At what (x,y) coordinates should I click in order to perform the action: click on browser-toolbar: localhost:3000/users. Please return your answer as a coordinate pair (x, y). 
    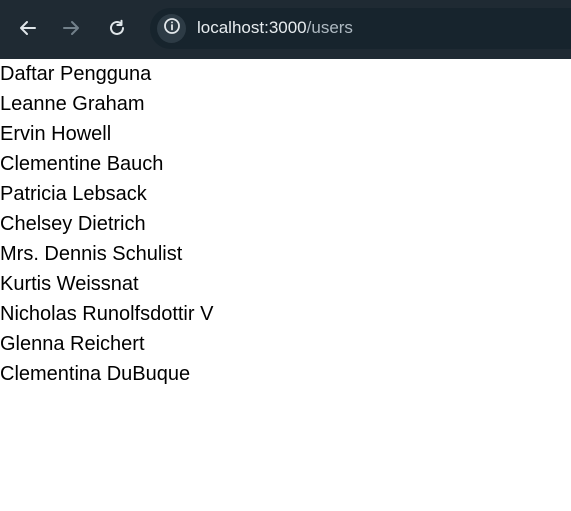
    Looking at the image, I should click on (285, 29).